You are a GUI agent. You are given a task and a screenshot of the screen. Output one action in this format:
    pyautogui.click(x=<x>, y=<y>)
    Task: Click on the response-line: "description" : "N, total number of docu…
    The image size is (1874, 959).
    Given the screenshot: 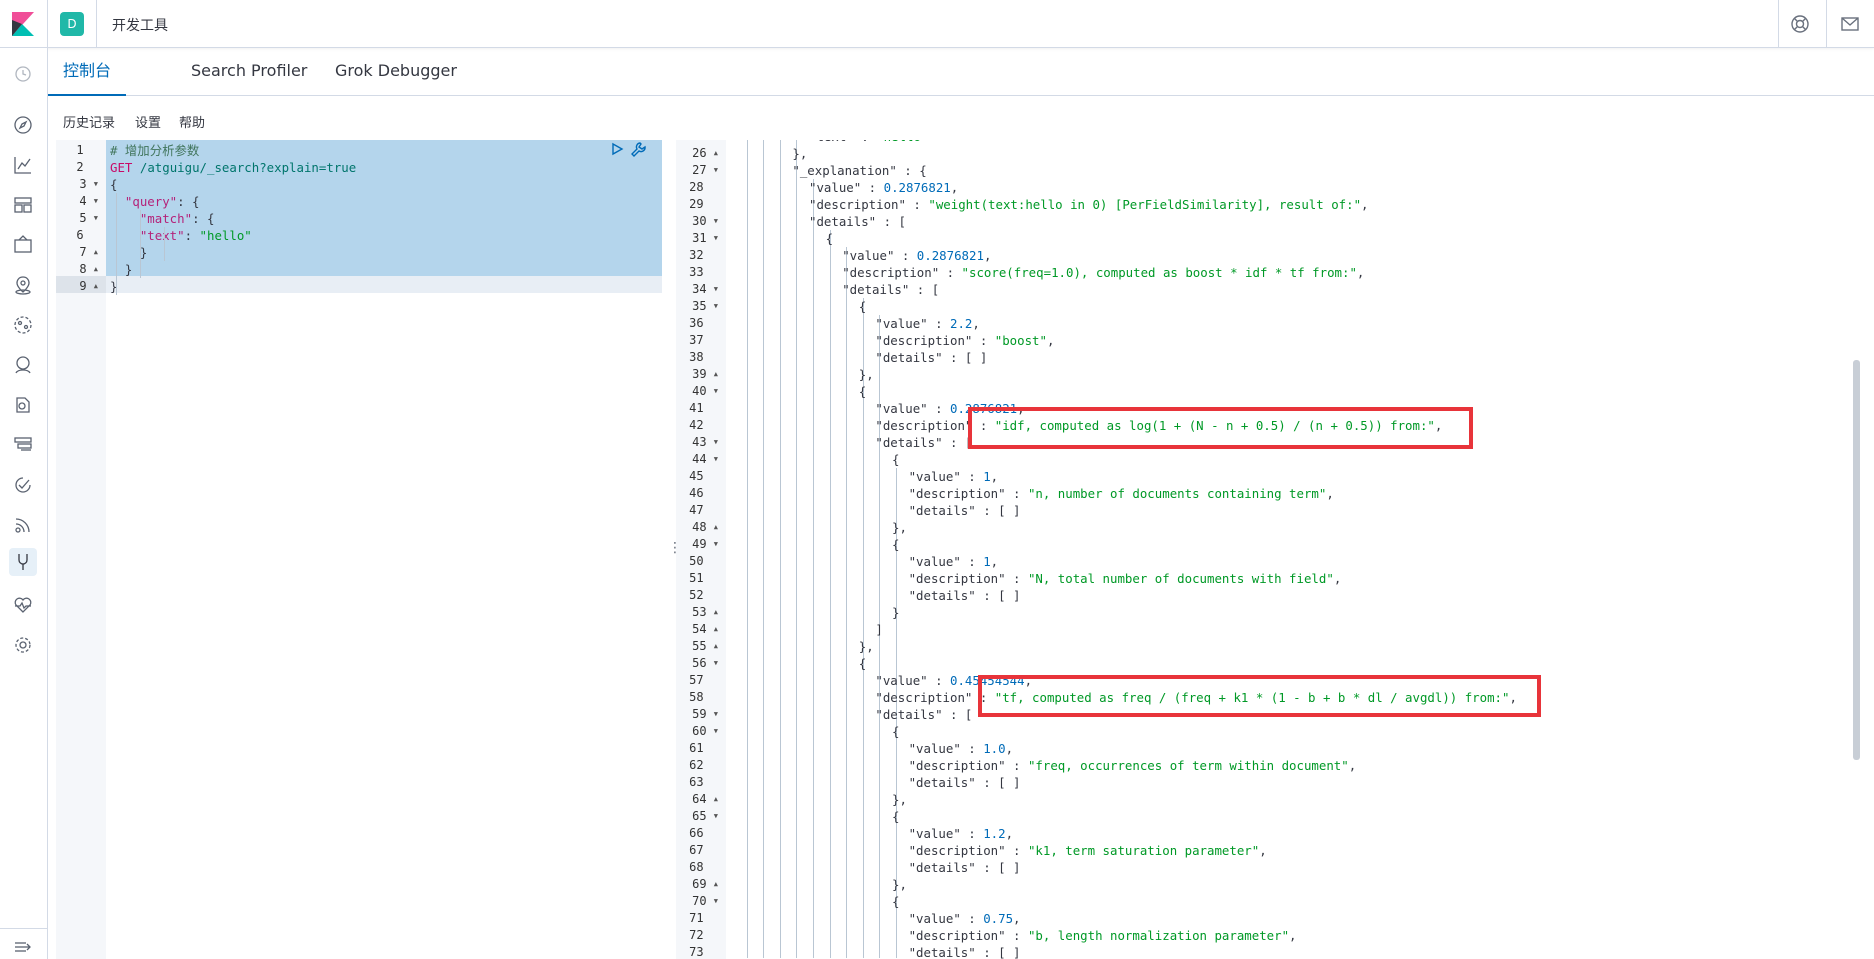 What is the action you would take?
    pyautogui.click(x=1125, y=578)
    